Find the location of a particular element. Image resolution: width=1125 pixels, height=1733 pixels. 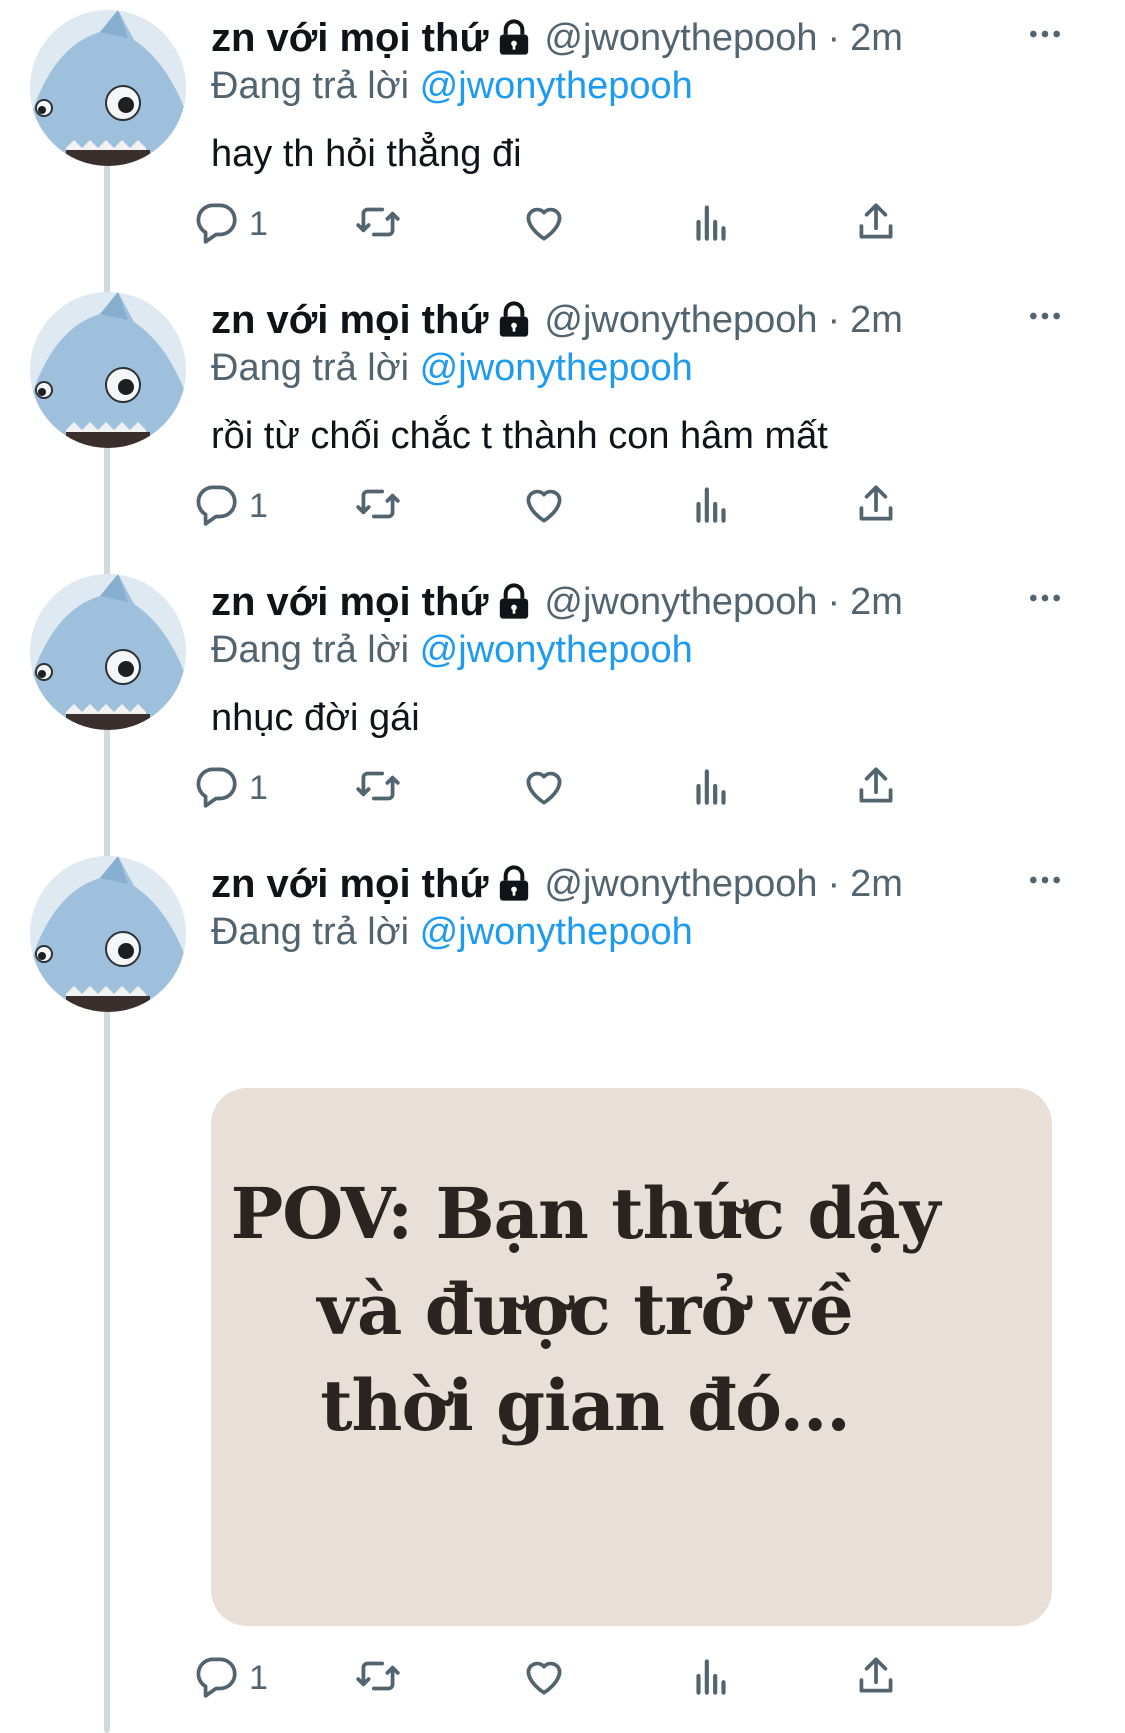

tweet-text: rồi từ chối chắc t thành con hâm mất is located at coordinates (519, 436).